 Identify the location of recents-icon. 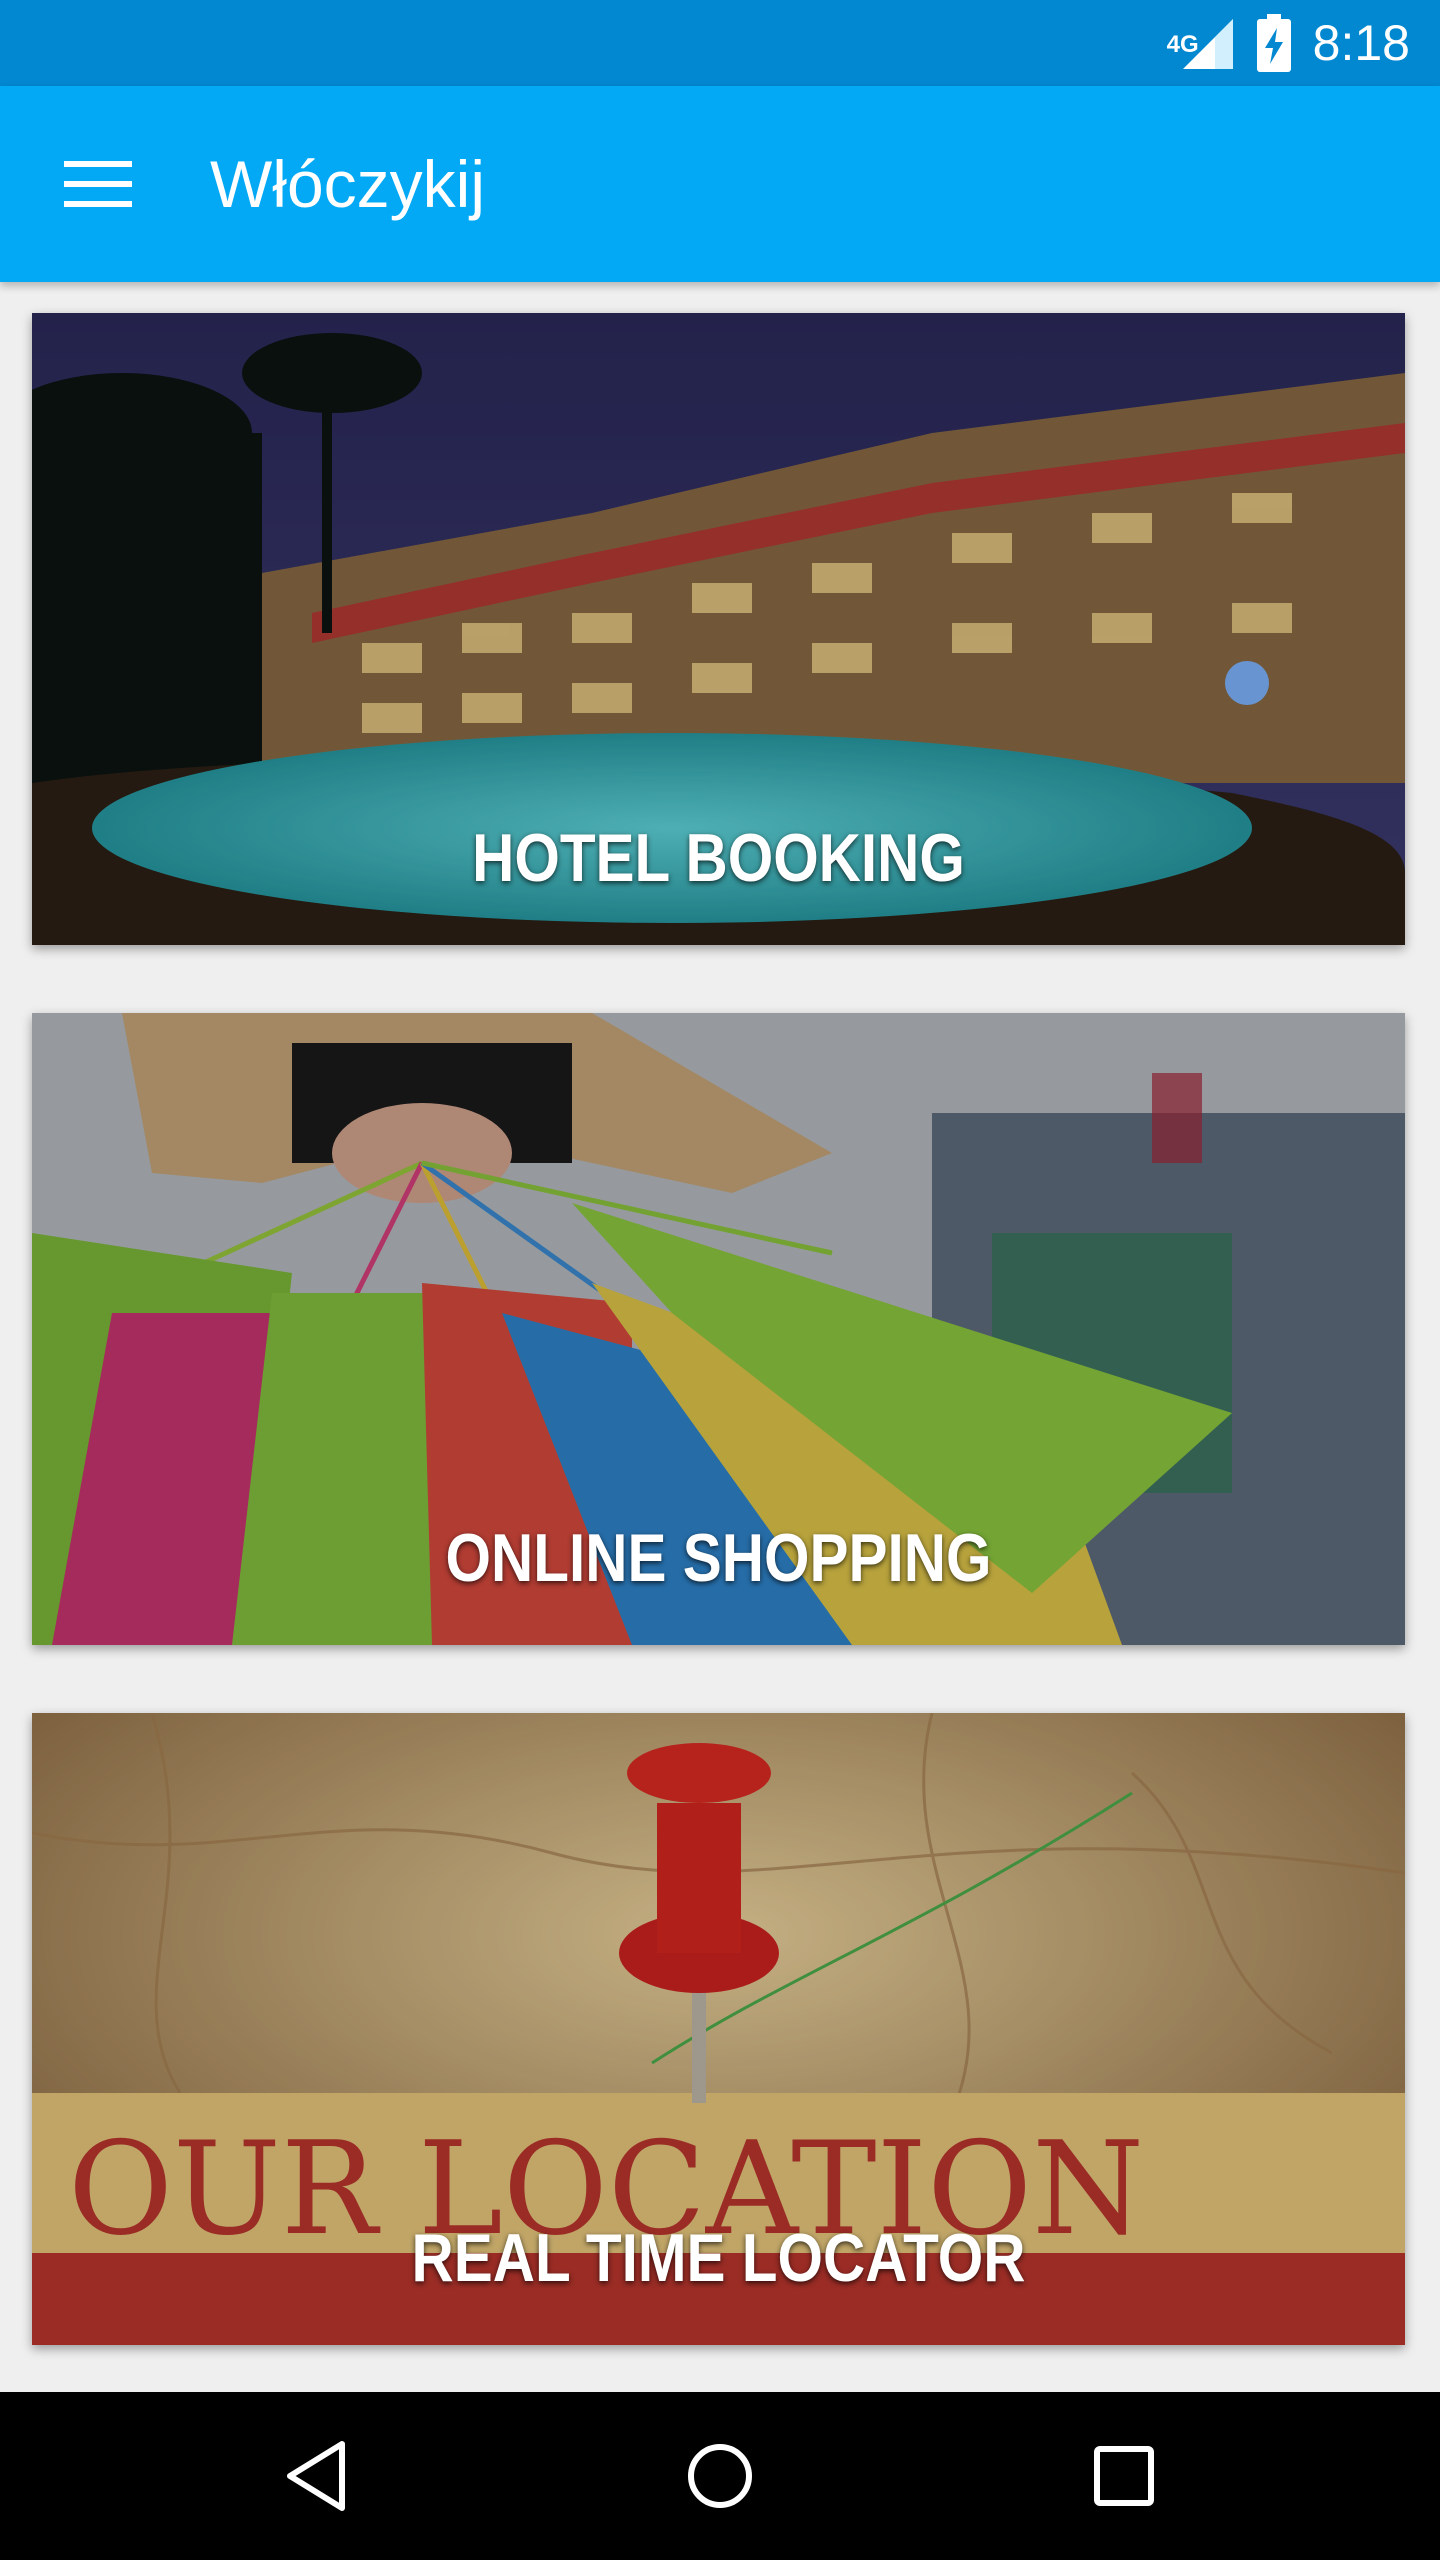
(1124, 2476).